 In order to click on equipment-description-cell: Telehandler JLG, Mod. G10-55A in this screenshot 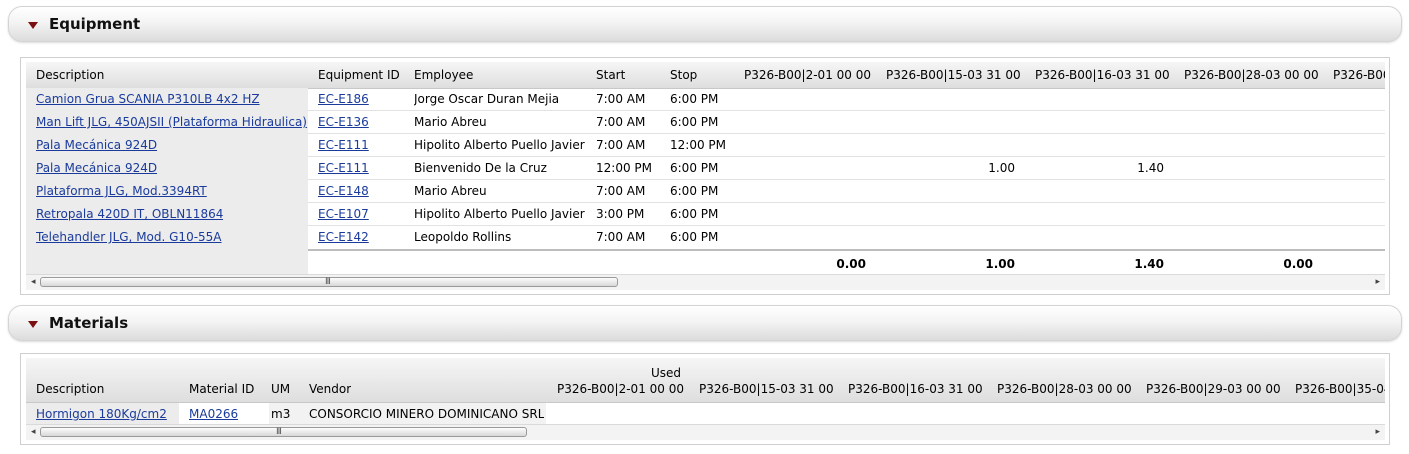, I will do `click(129, 237)`.